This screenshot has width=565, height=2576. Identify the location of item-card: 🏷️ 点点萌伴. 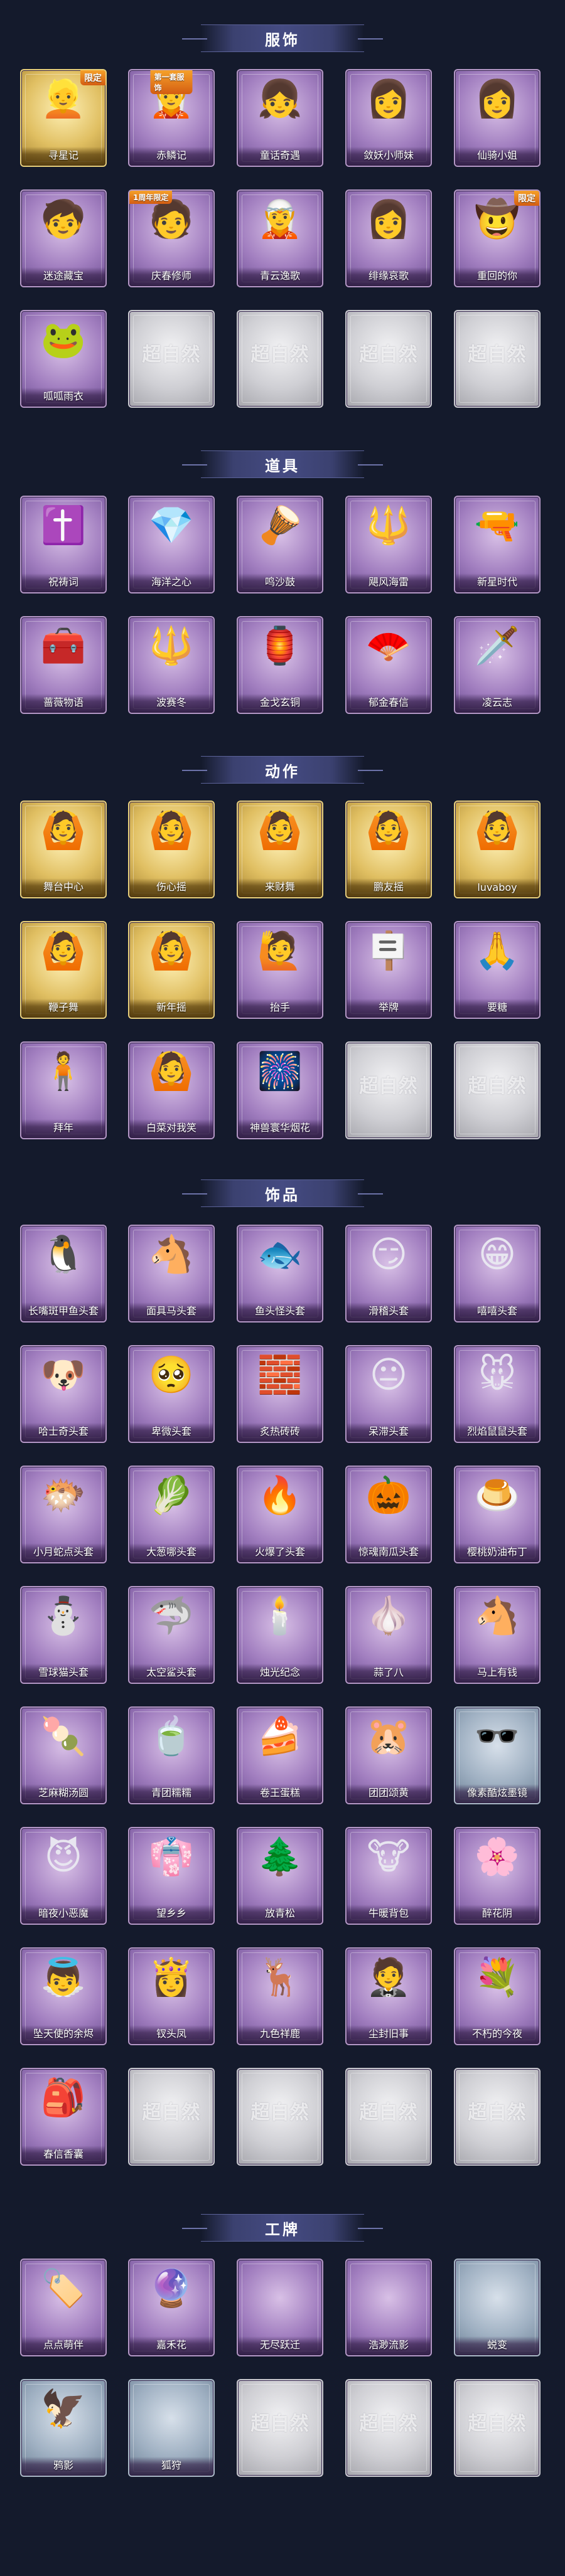
(63, 2307).